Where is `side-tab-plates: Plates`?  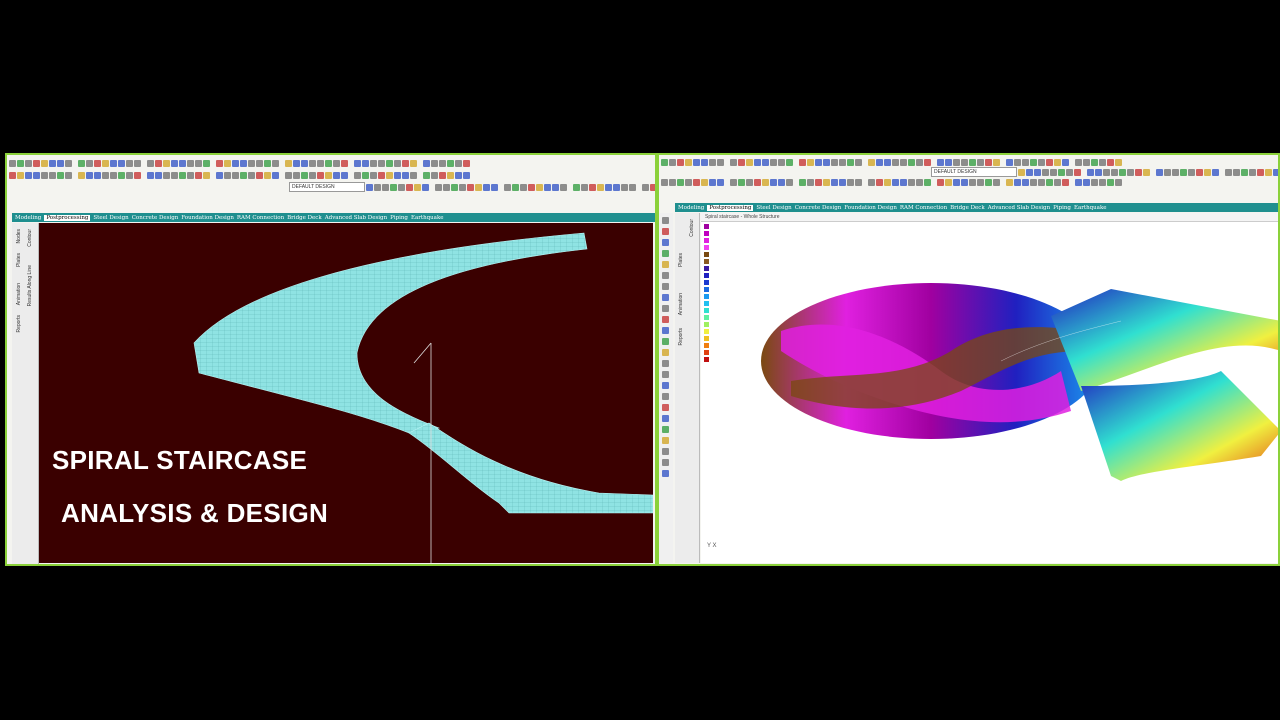
side-tab-plates: Plates is located at coordinates (681, 260).